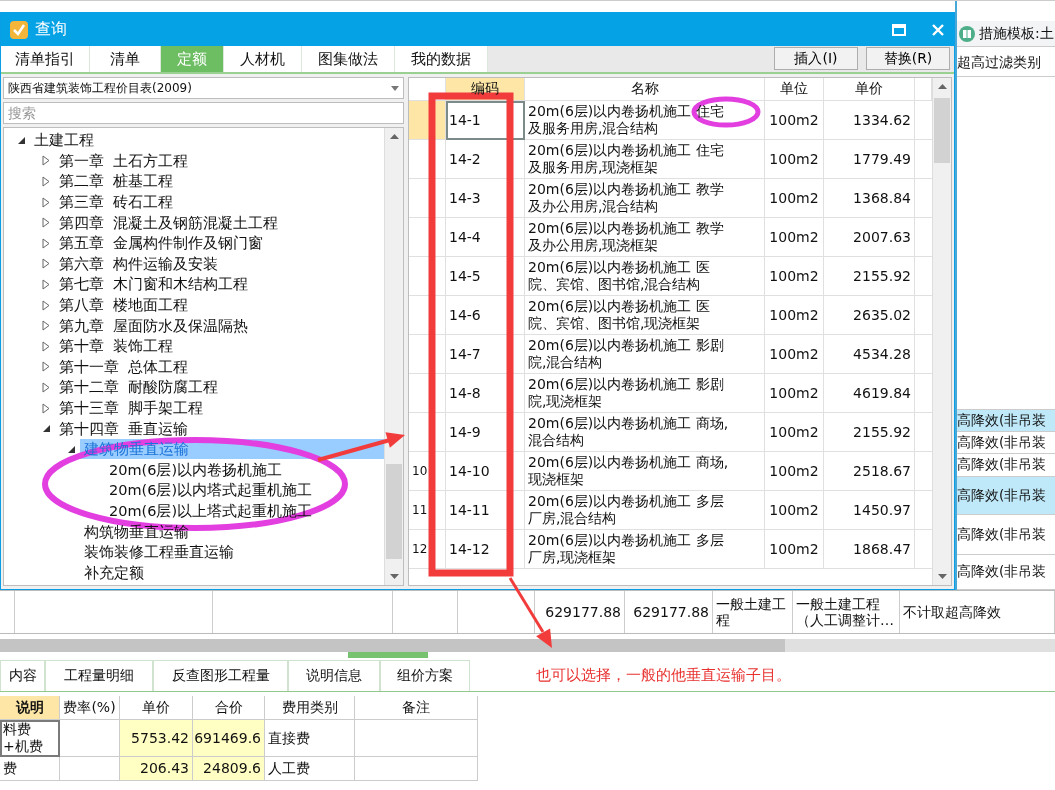 This screenshot has width=1055, height=790. I want to click on table-cell: 20m(6层)以内卷扬机施工 商场,混合结构, so click(645, 432).